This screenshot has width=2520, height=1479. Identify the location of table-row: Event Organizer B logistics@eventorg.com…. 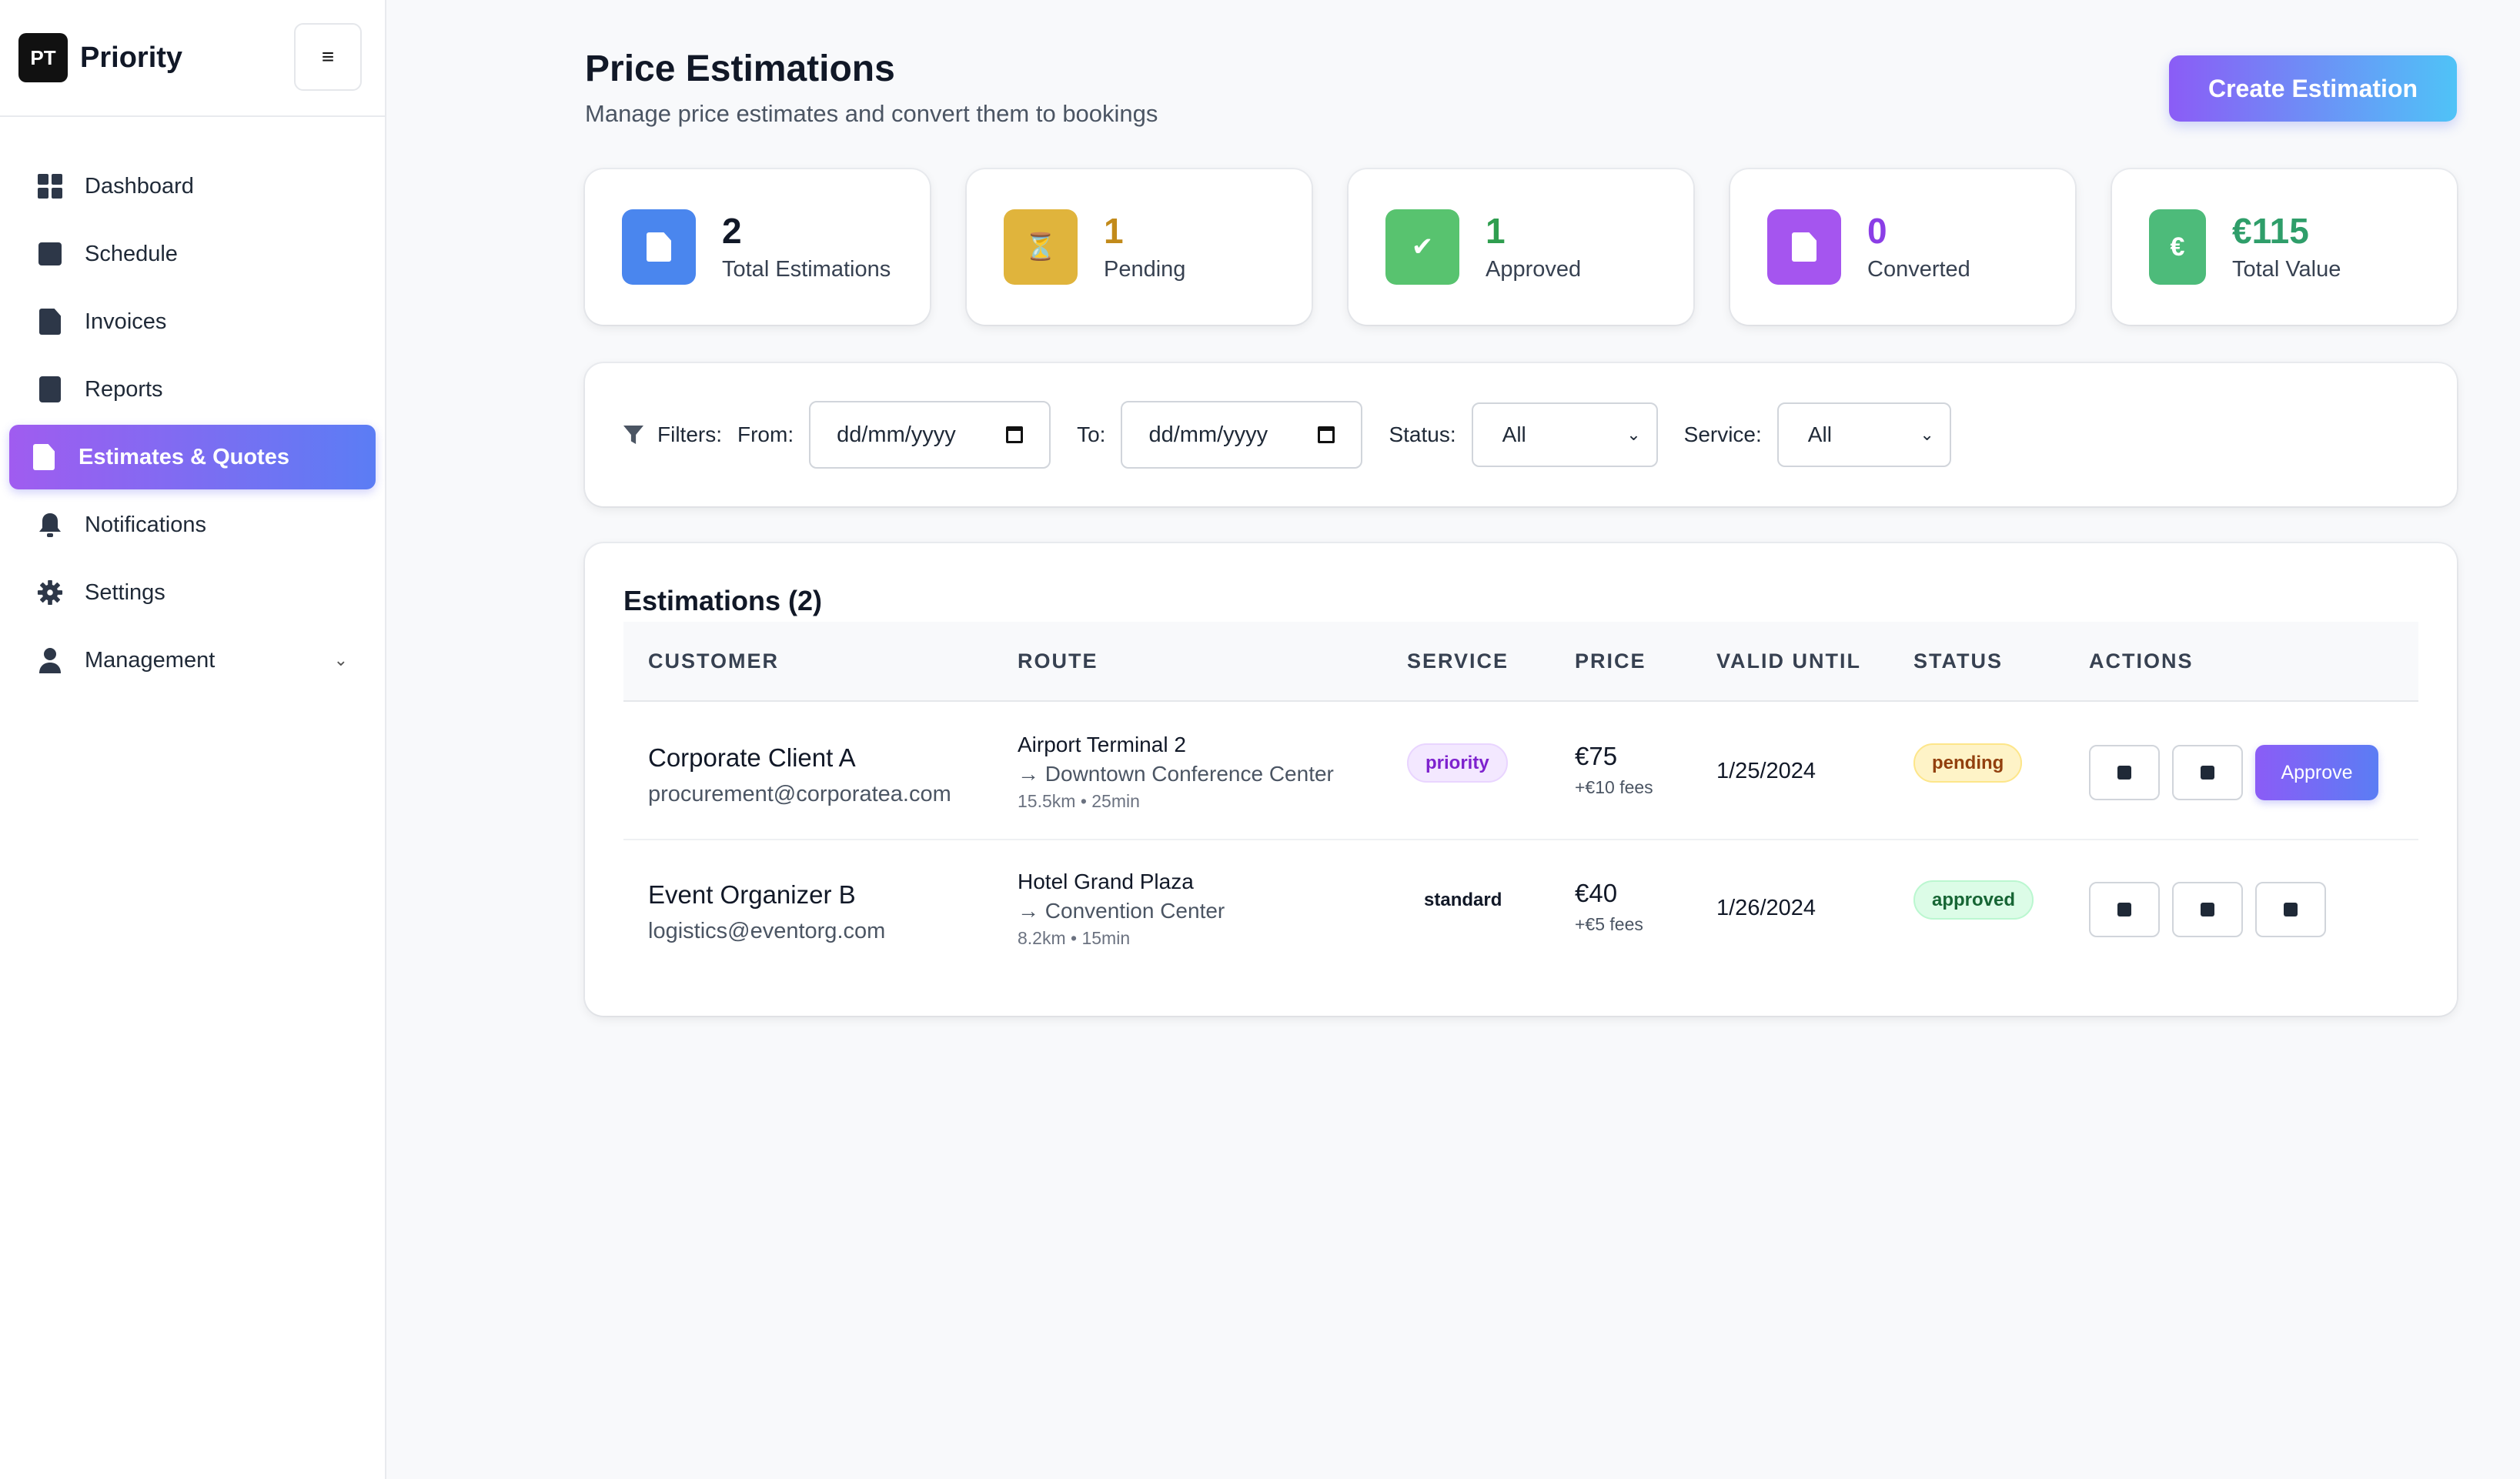
(1520, 908).